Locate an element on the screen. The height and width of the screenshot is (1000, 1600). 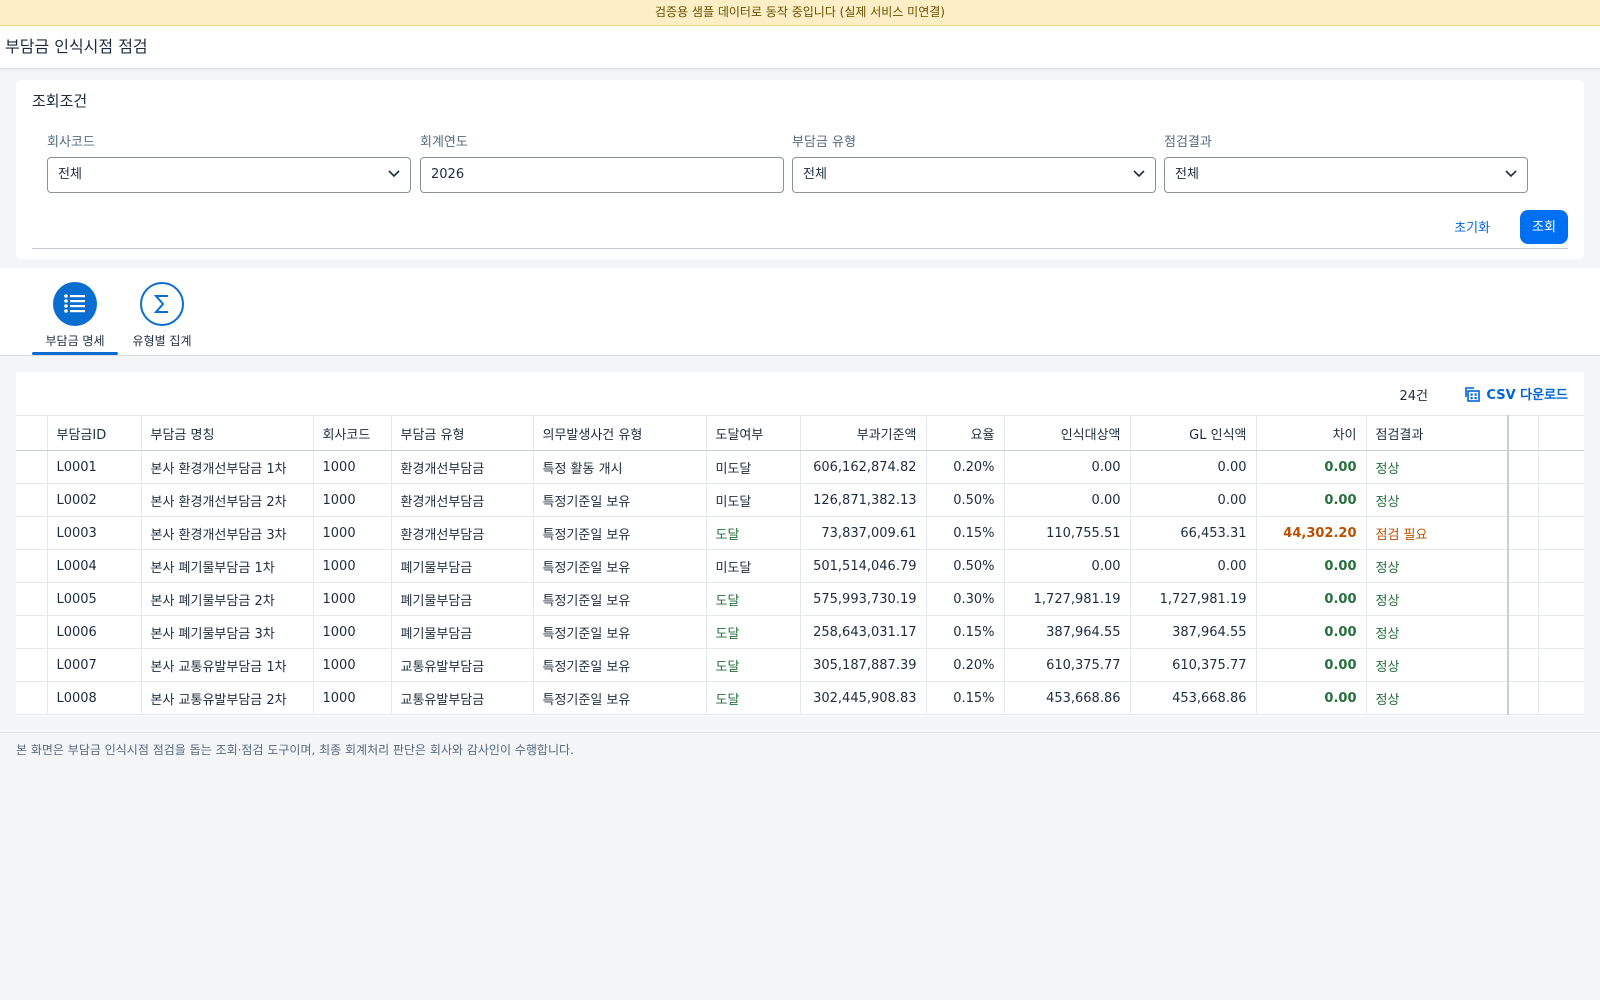
table-cell: 교통유발부담금 is located at coordinates (462, 698).